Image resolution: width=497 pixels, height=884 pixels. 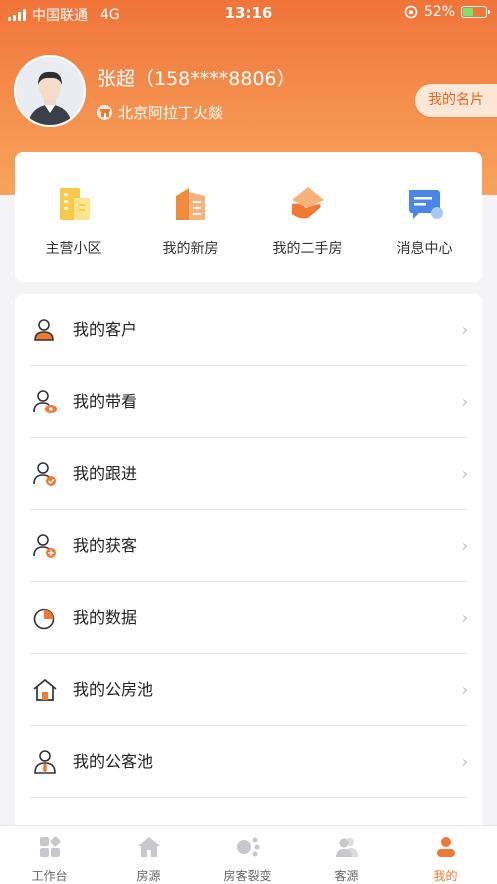 What do you see at coordinates (190, 249) in the screenshot?
I see `quick-action-label: 我的新房` at bounding box center [190, 249].